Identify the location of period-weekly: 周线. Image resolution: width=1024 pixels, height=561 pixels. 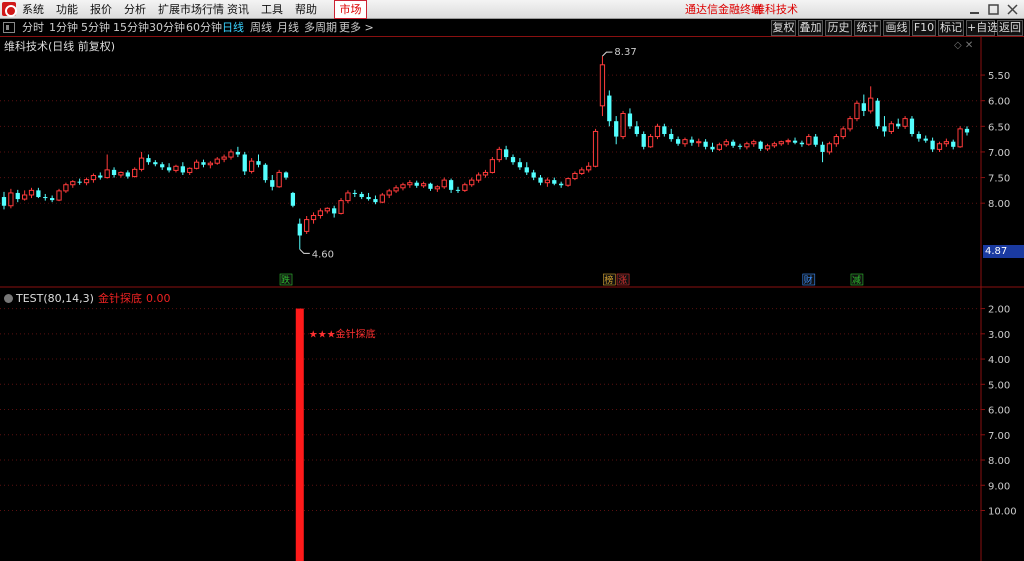
(261, 28).